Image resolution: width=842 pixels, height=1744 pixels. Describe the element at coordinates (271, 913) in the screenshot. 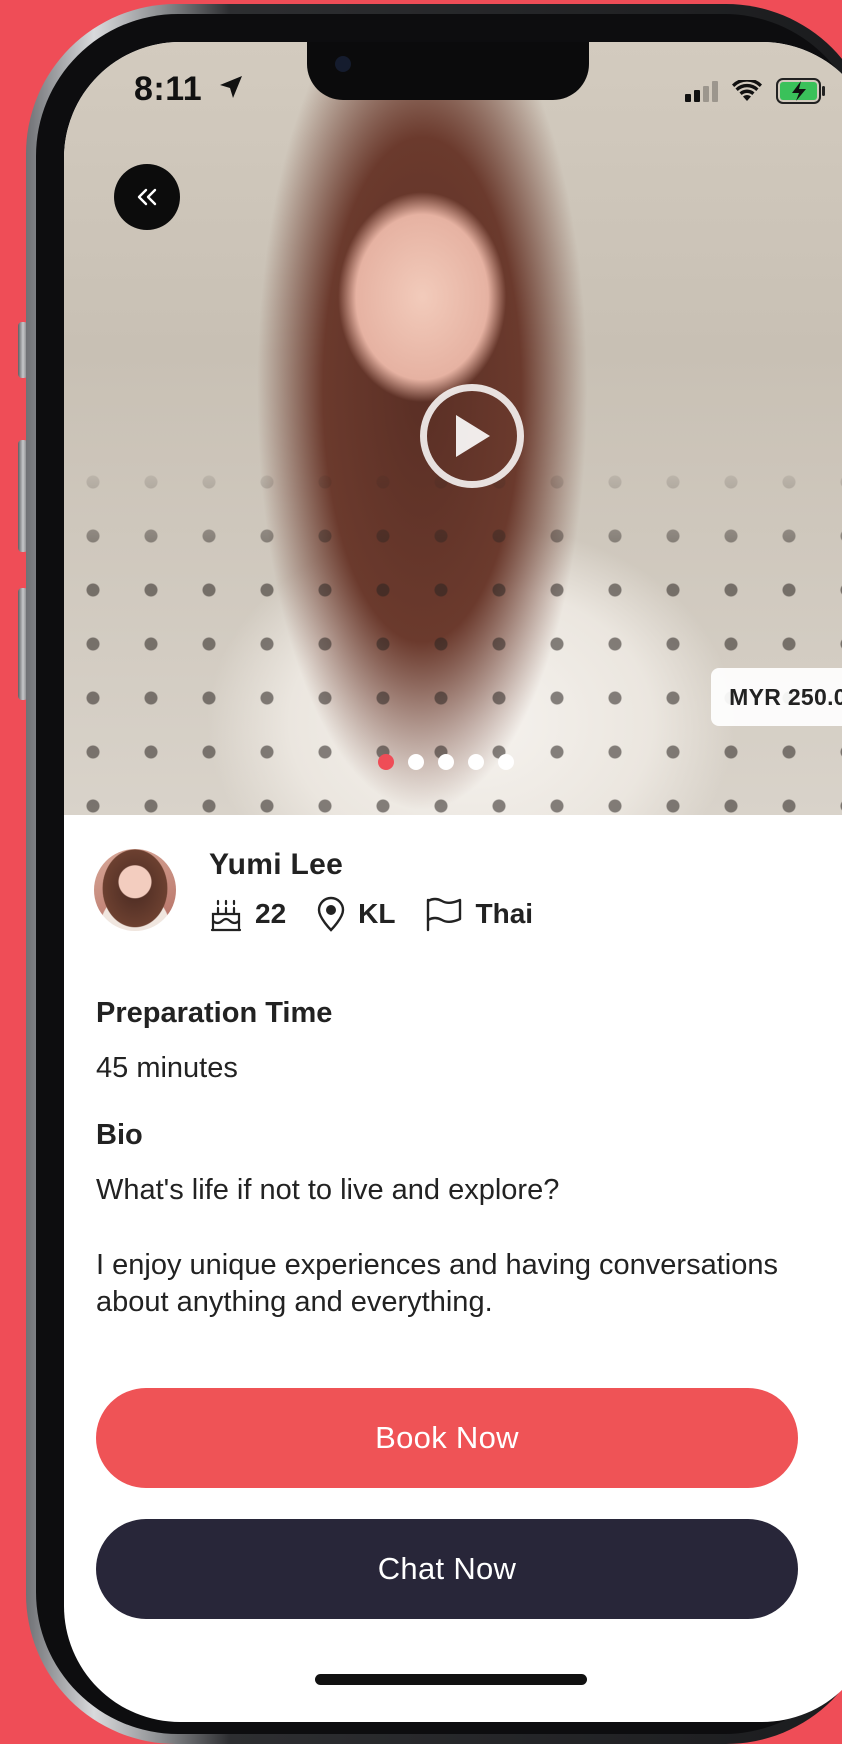

I see `age-value: 22` at that location.